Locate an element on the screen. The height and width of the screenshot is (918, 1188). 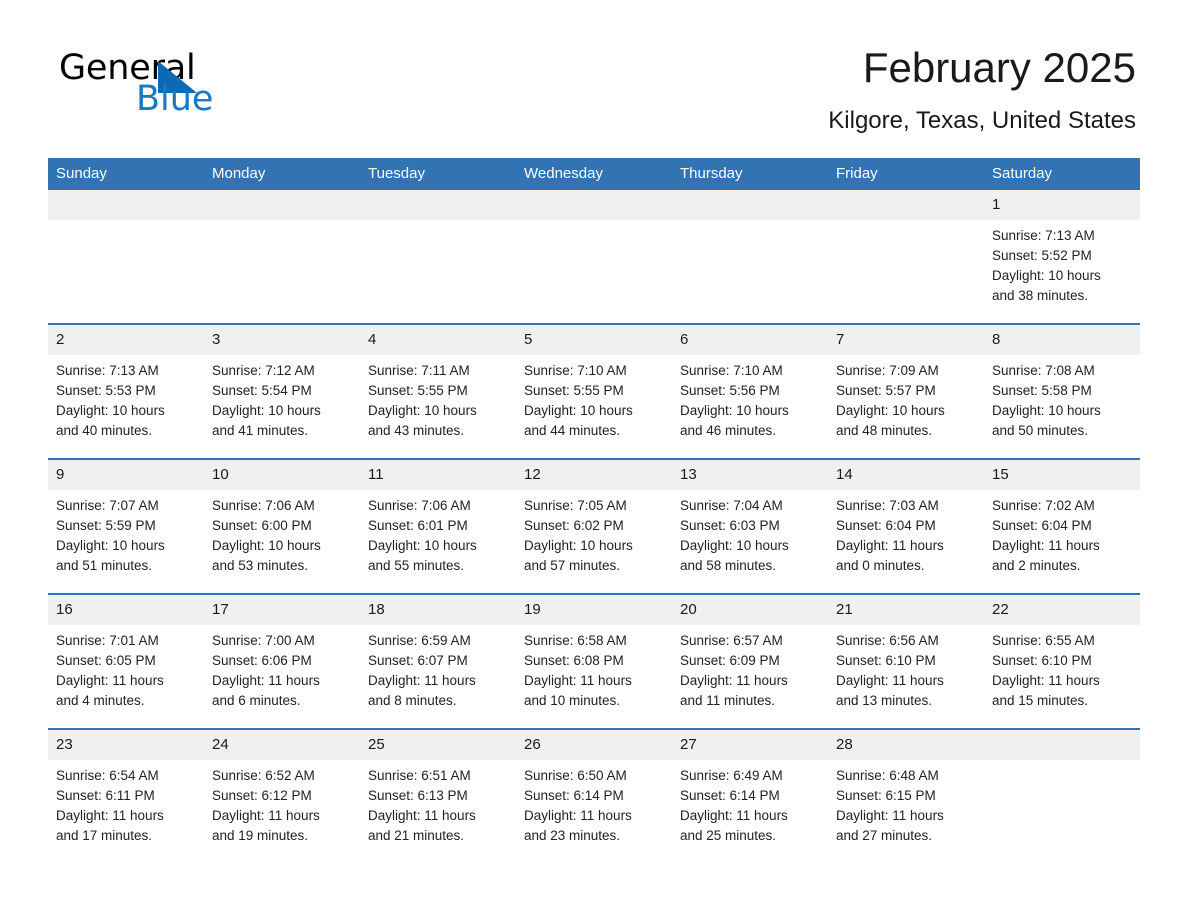
sunset-time: Sunset: 6:05 PM is located at coordinates (106, 660).